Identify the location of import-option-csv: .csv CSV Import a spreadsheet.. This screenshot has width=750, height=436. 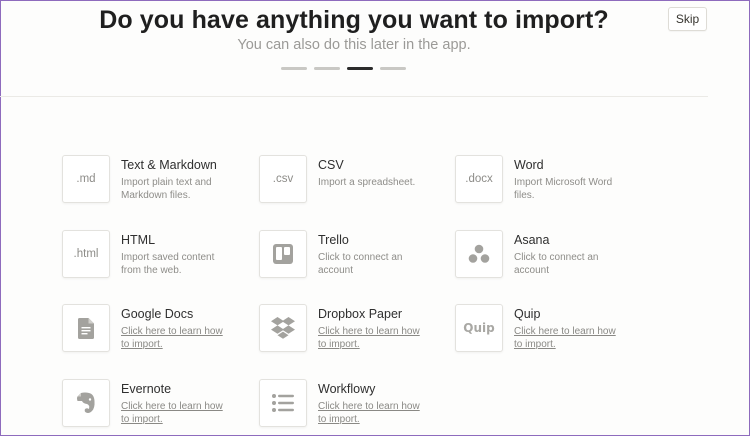
(346, 180).